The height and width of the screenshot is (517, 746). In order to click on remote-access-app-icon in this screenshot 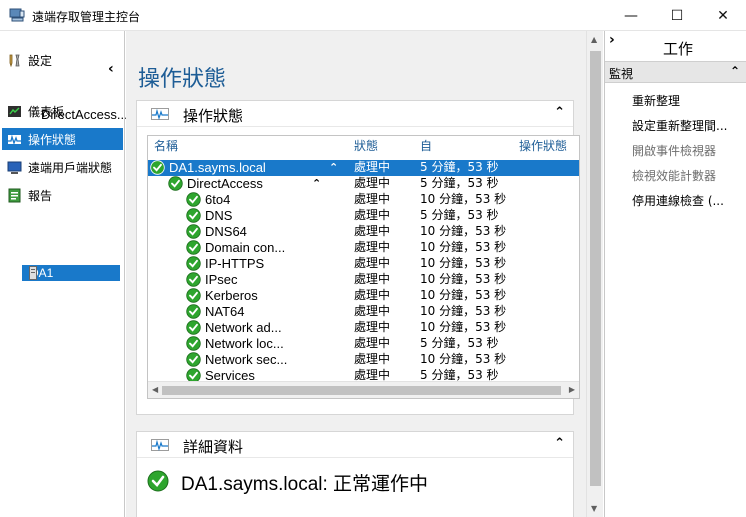, I will do `click(17, 15)`.